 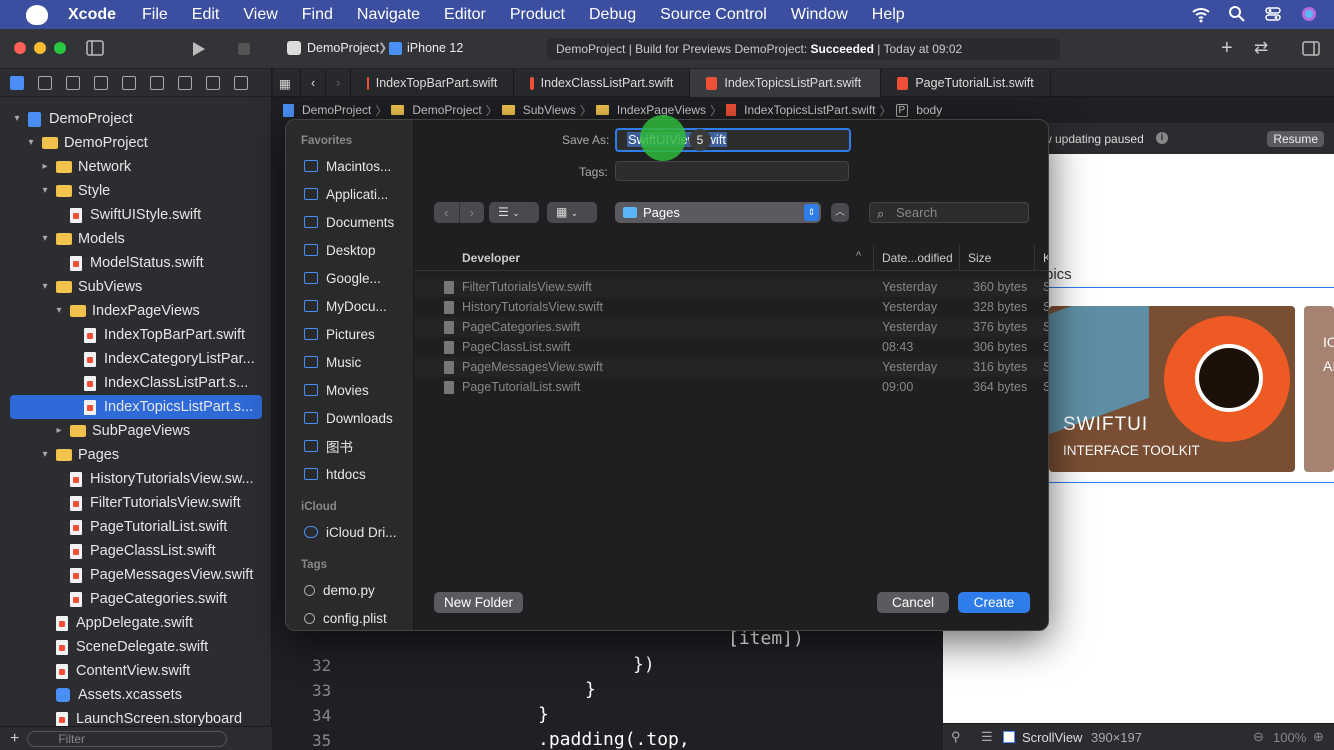 I want to click on tree-item: PageMessagesView.swift, so click(x=136, y=575).